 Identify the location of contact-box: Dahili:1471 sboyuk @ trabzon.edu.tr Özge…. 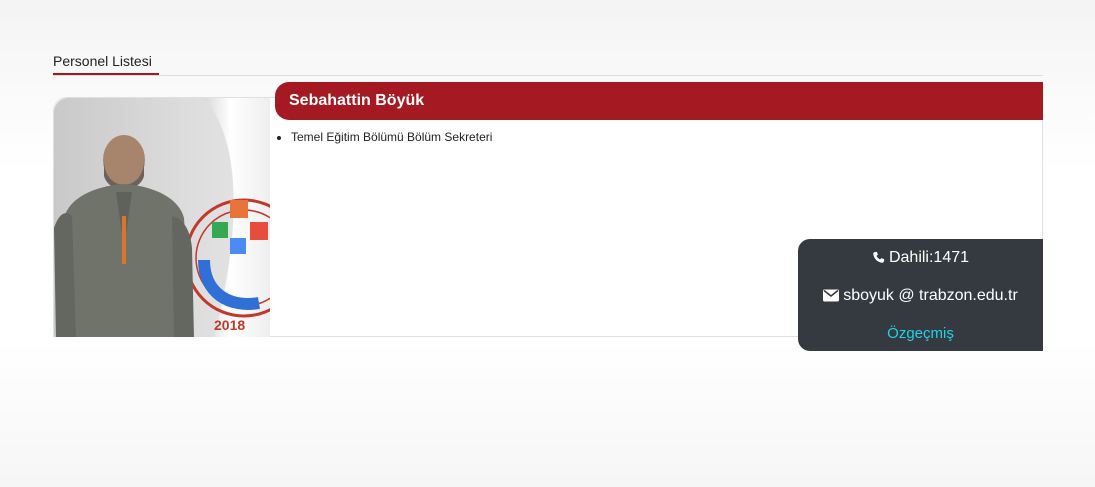
(920, 295).